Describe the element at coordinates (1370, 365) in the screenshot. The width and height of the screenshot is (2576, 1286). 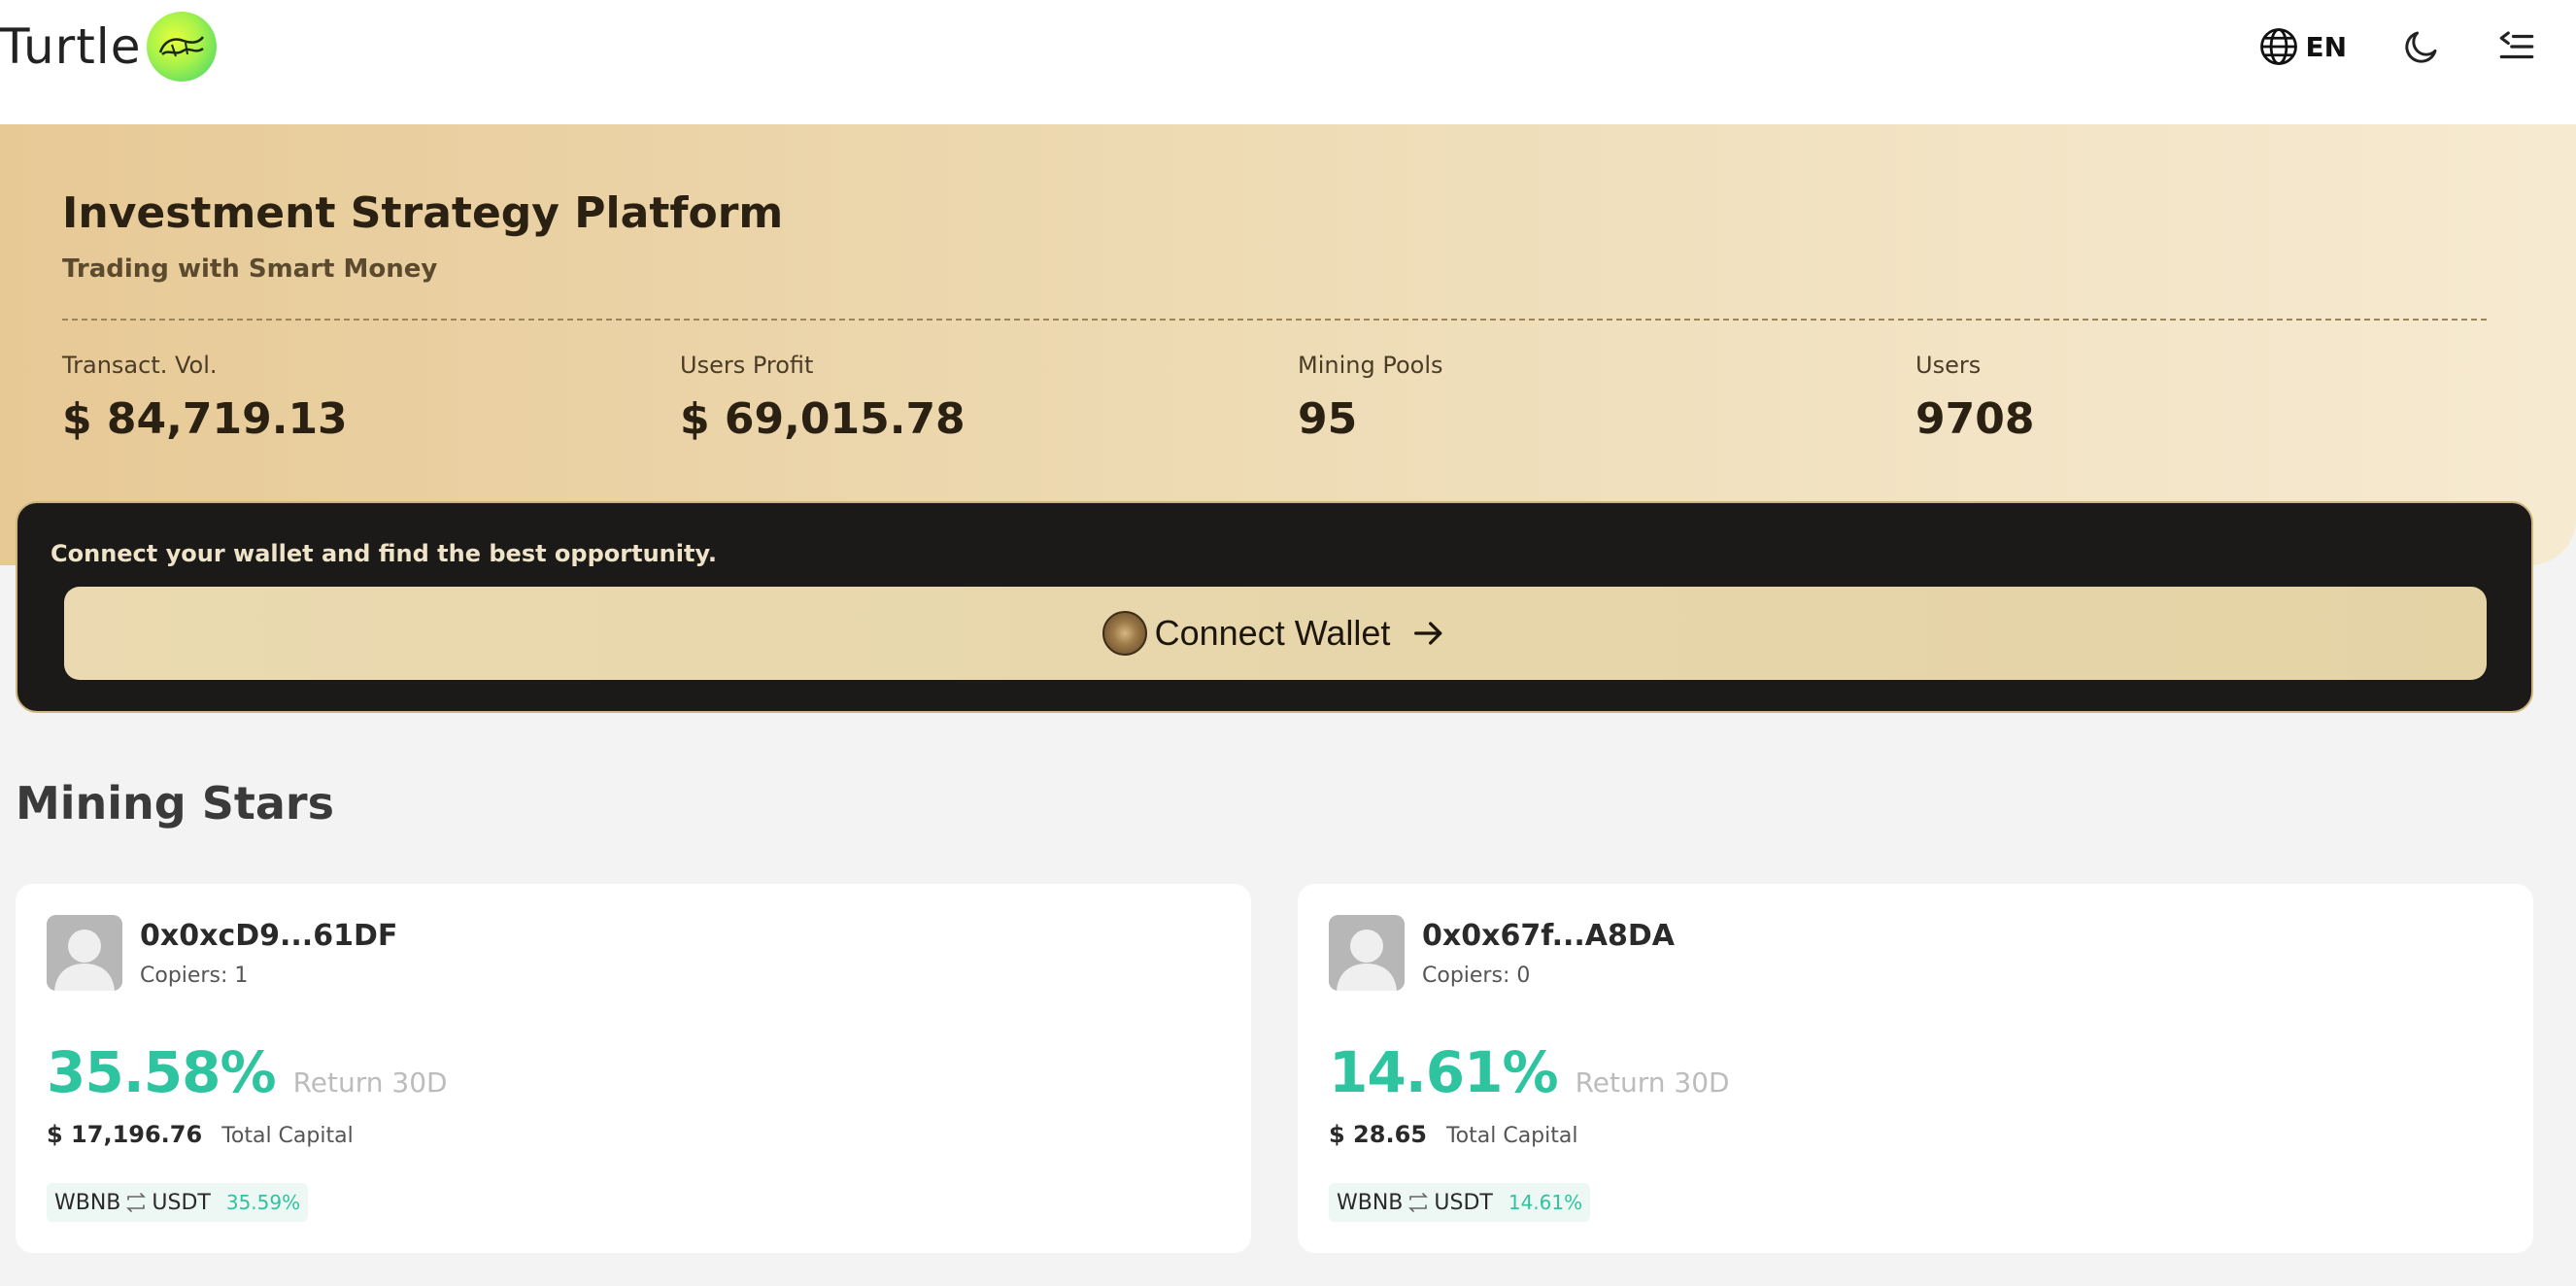
I see `stat-label: Mining Pools` at that location.